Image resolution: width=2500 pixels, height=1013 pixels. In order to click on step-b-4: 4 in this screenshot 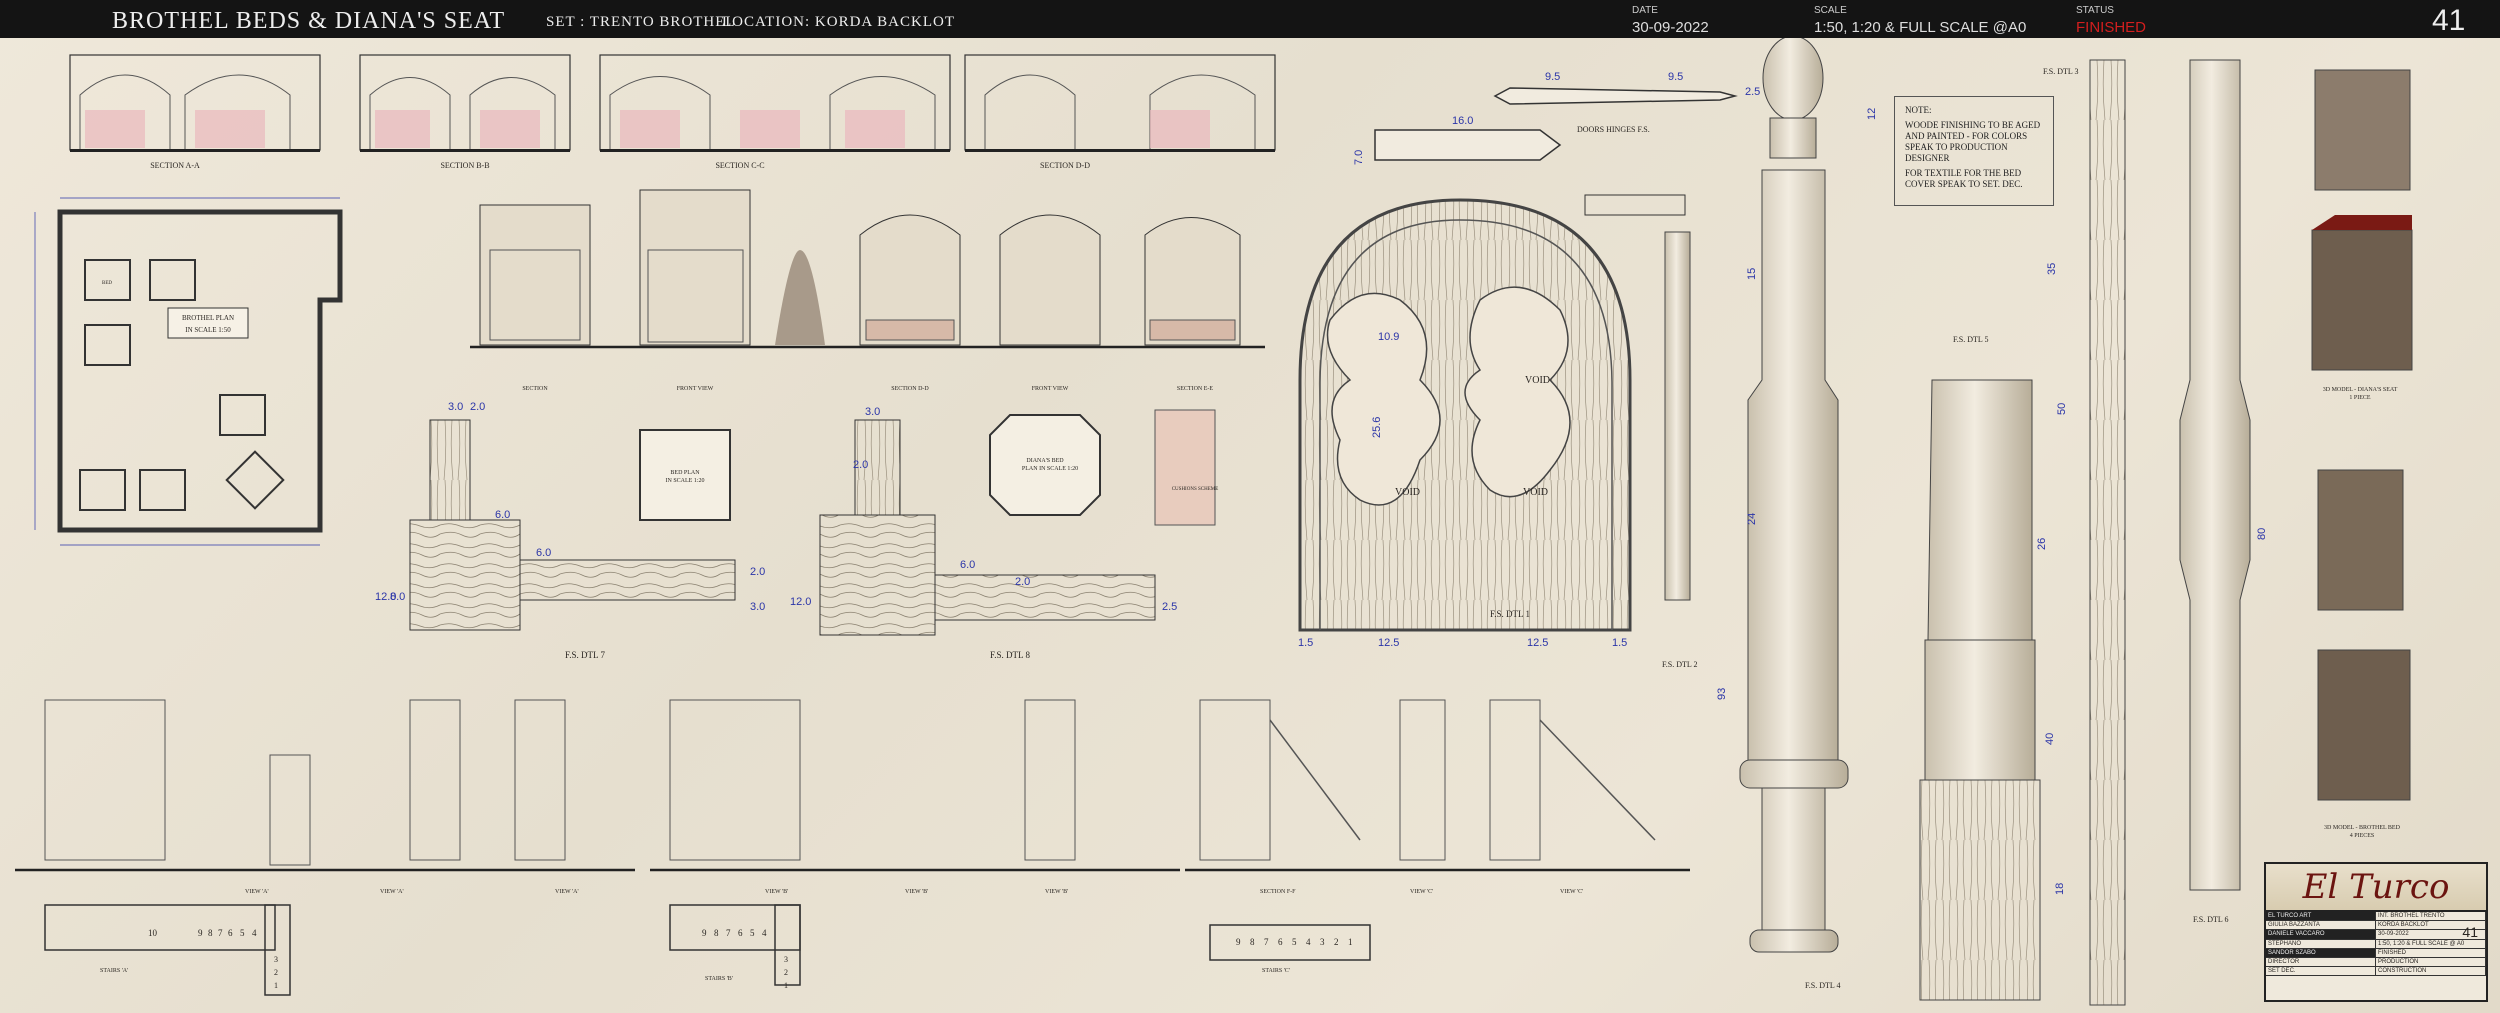, I will do `click(764, 933)`.